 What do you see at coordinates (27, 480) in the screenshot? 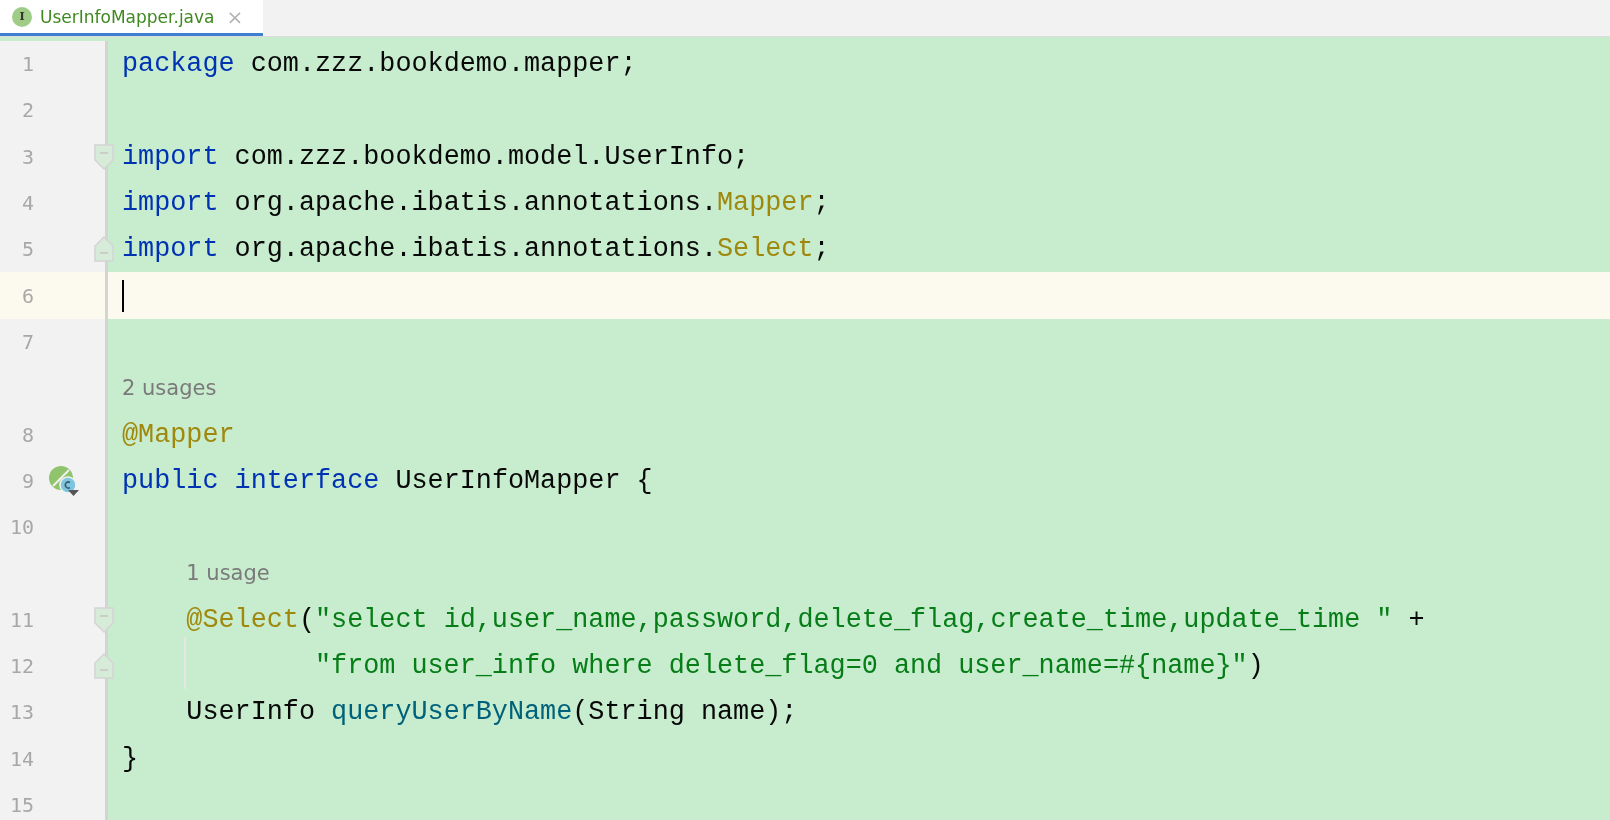
I see `line-number: 9` at bounding box center [27, 480].